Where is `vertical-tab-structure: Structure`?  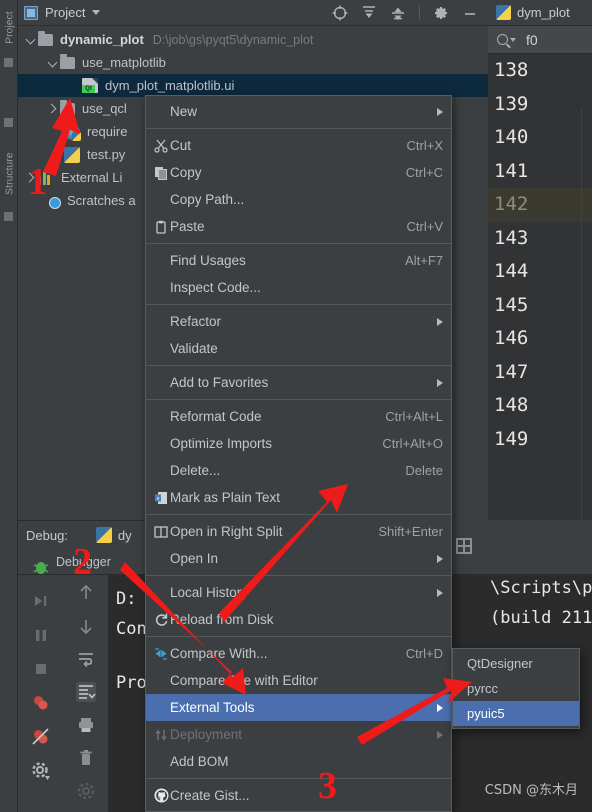 vertical-tab-structure: Structure is located at coordinates (10, 174).